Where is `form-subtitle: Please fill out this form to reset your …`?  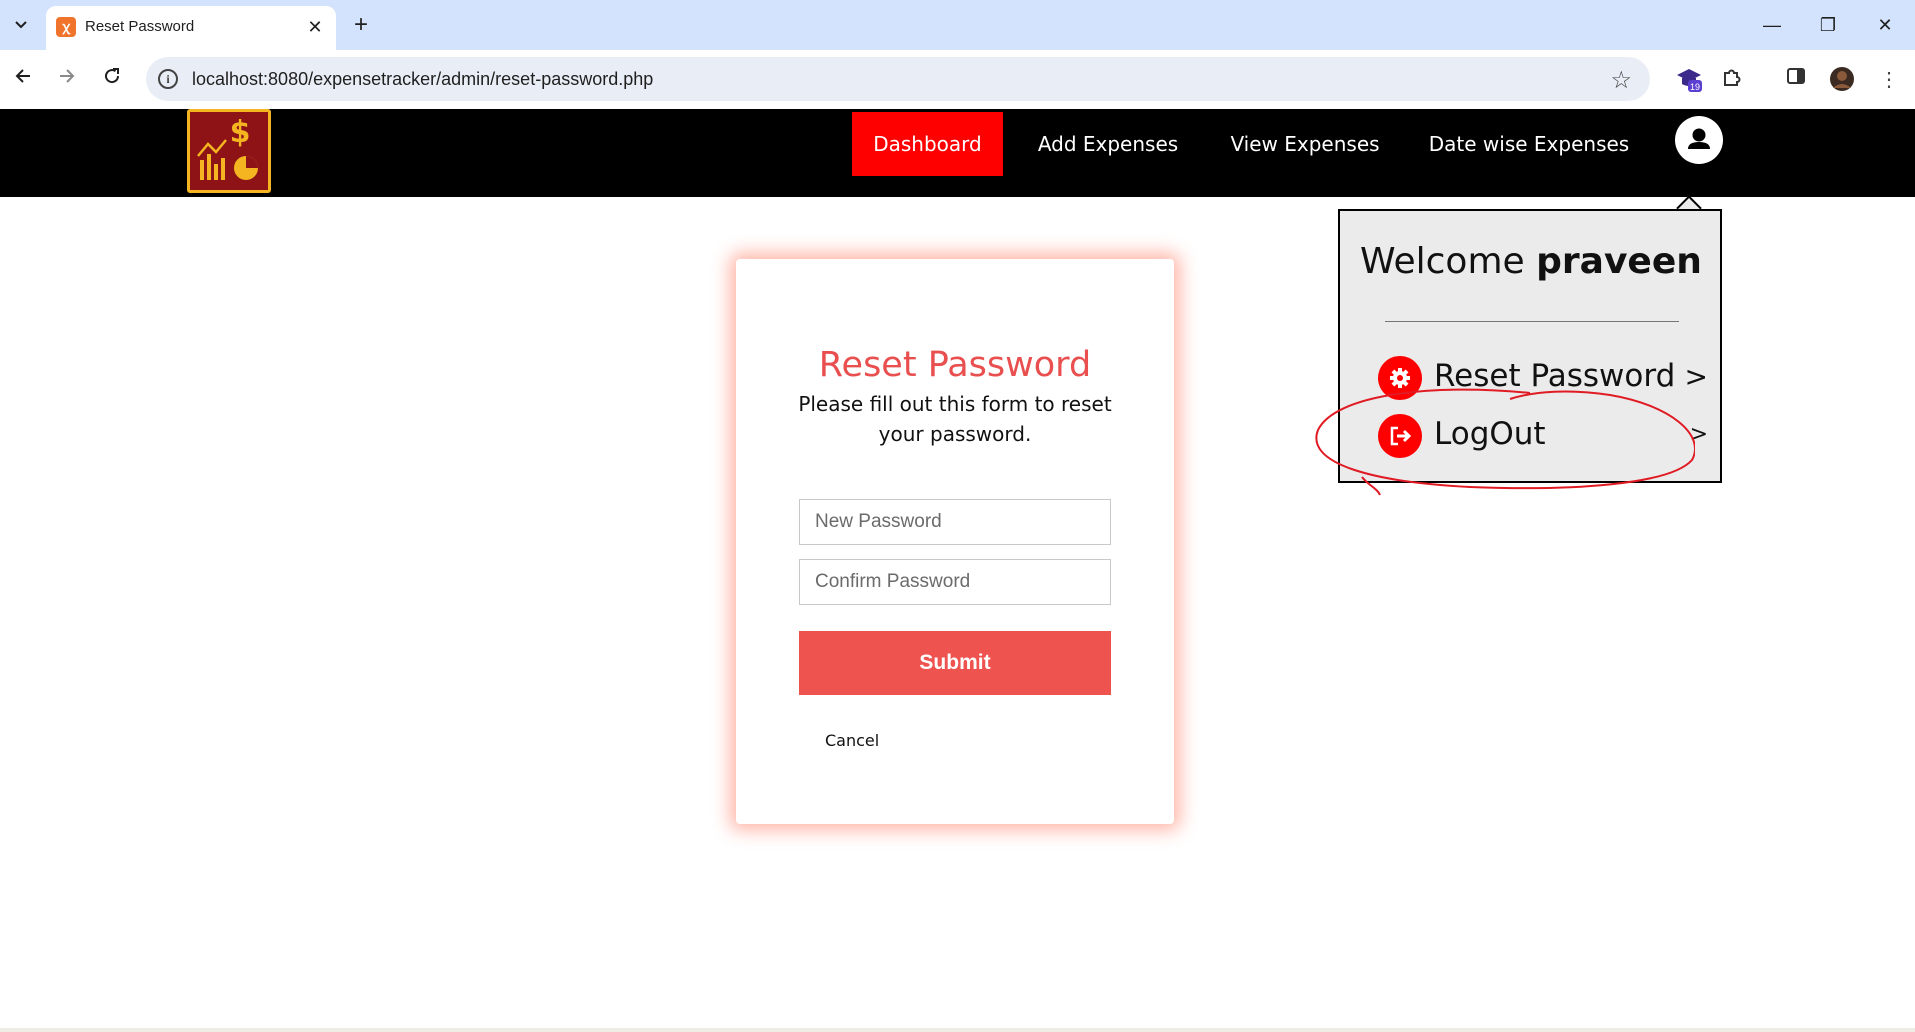 form-subtitle: Please fill out this form to reset your … is located at coordinates (955, 419).